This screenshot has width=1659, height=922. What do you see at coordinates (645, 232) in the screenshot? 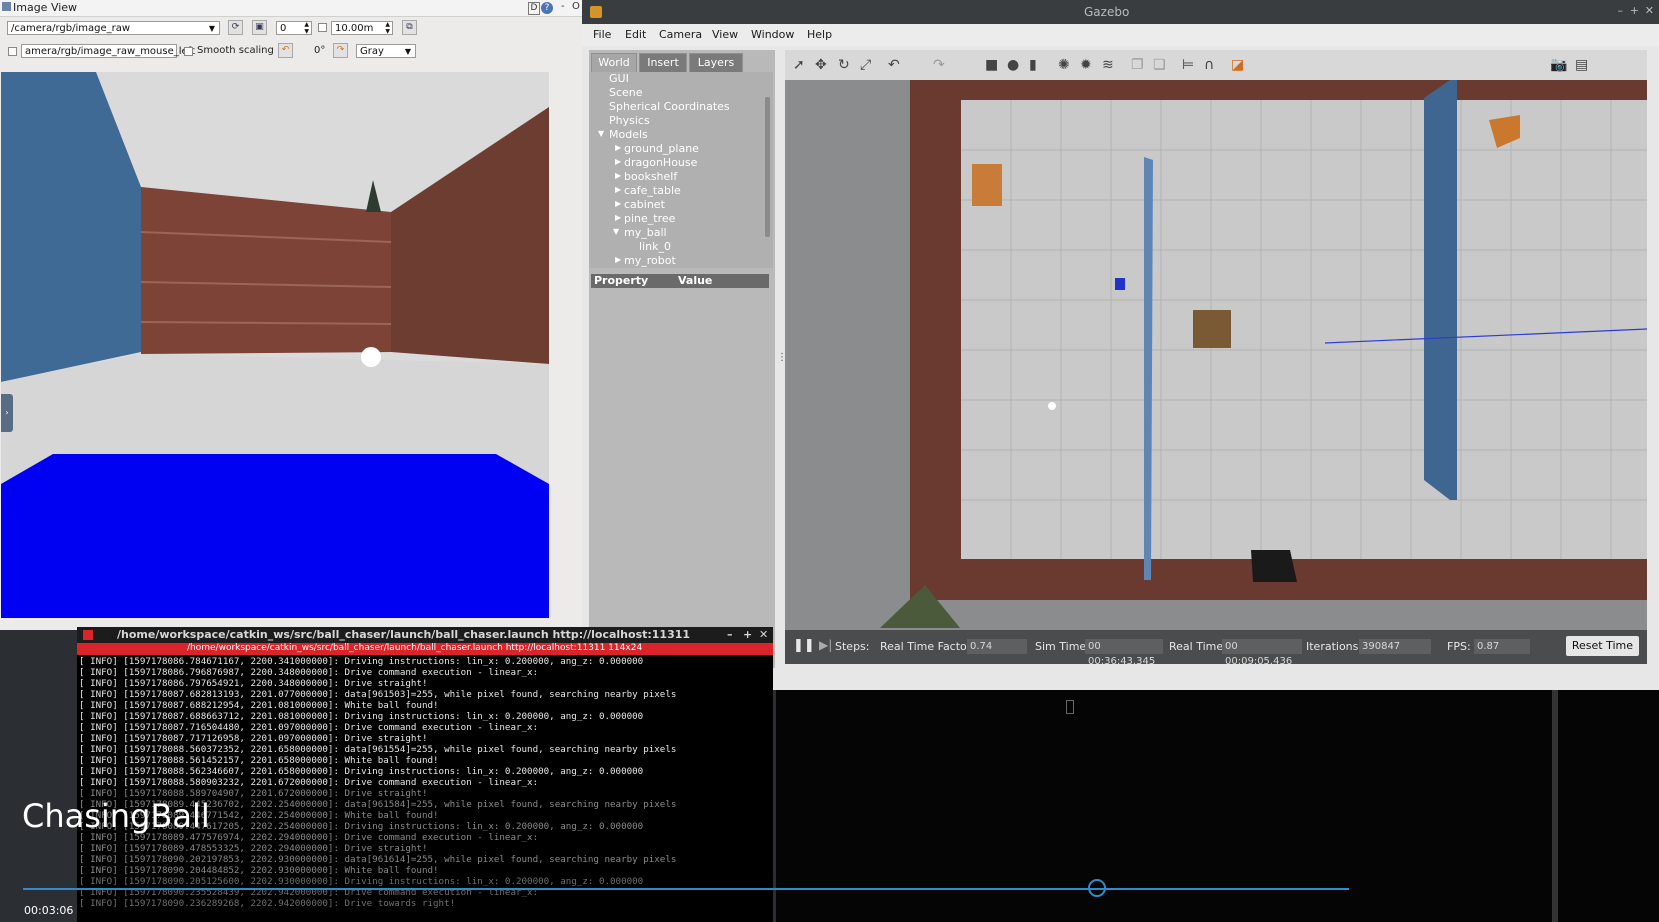
I see `tree-model: my_ball` at bounding box center [645, 232].